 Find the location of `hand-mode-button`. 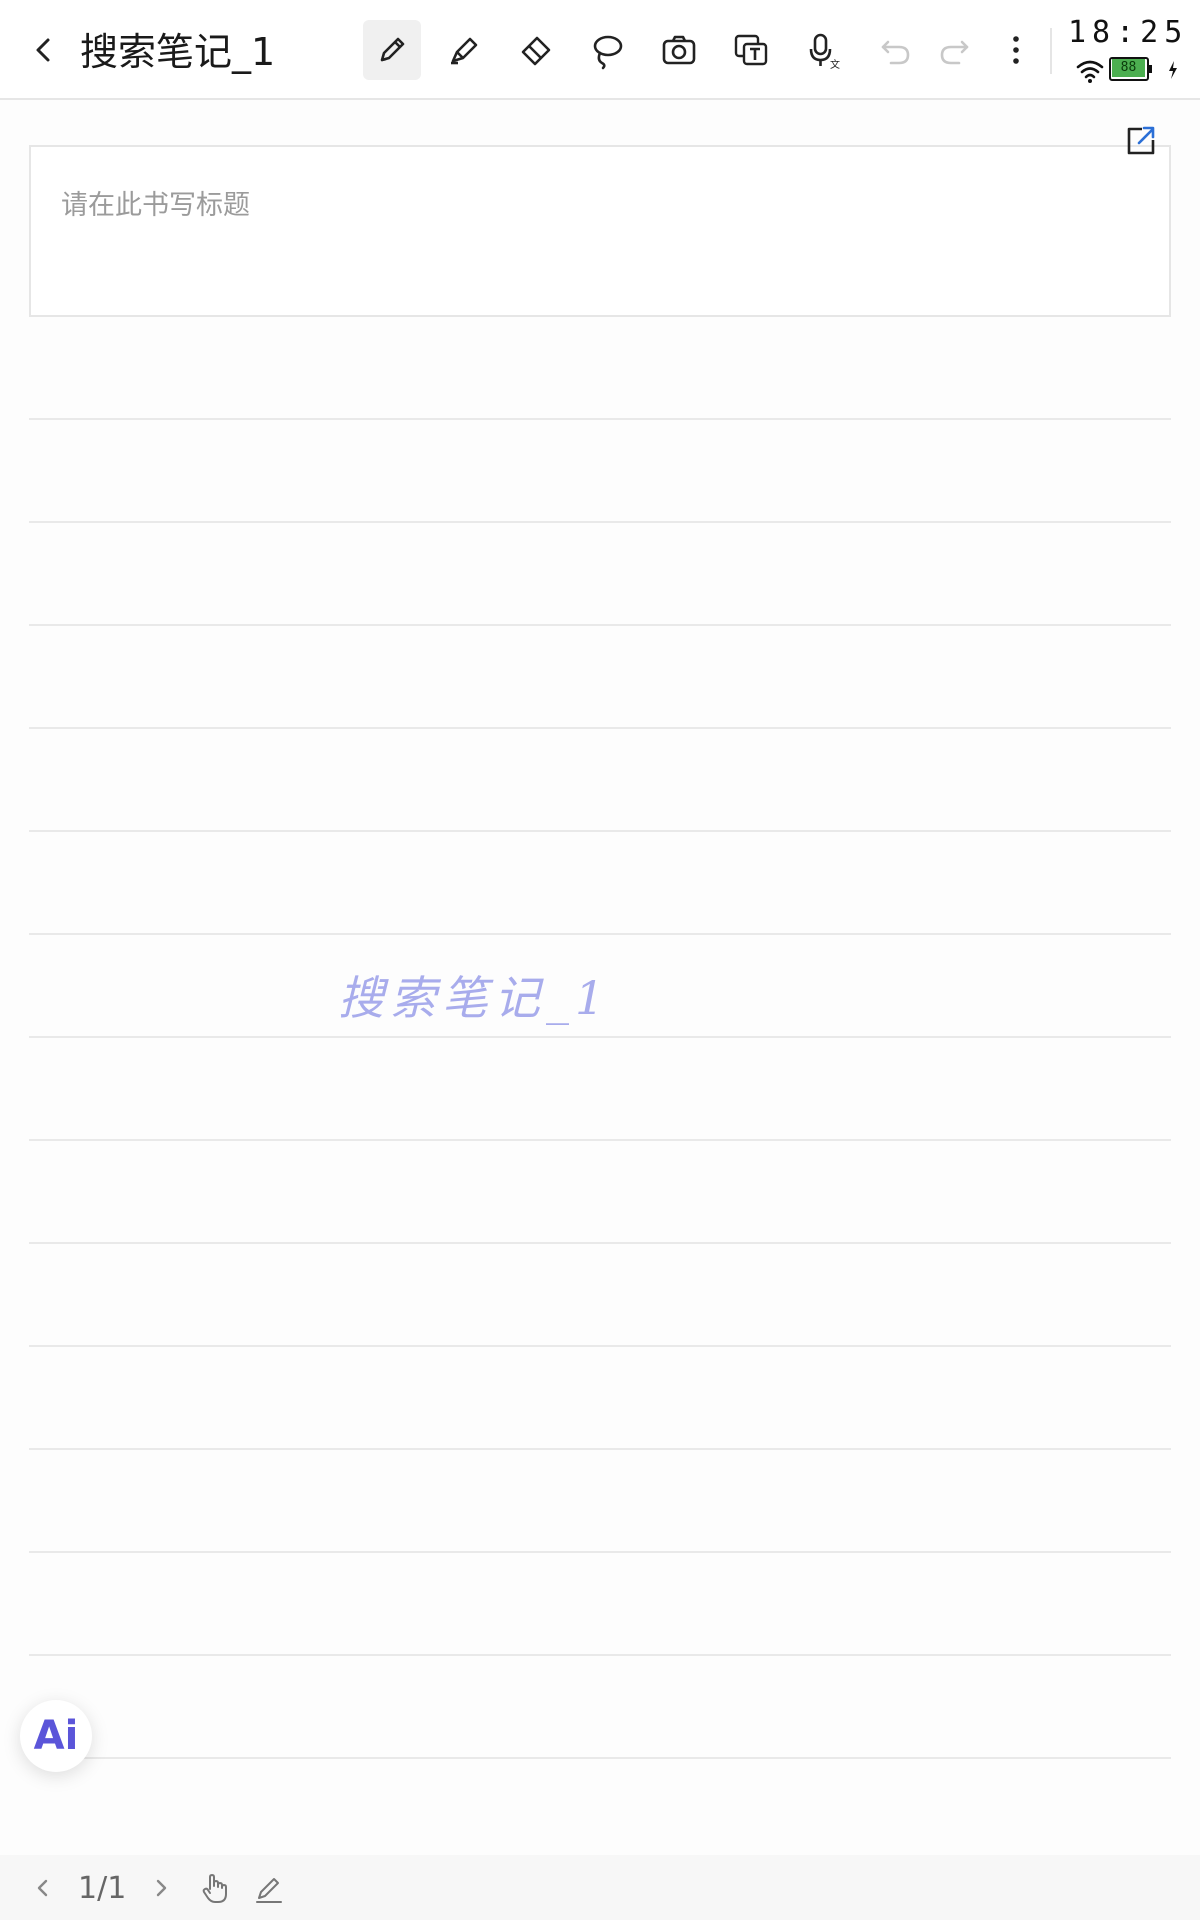

hand-mode-button is located at coordinates (215, 1888).